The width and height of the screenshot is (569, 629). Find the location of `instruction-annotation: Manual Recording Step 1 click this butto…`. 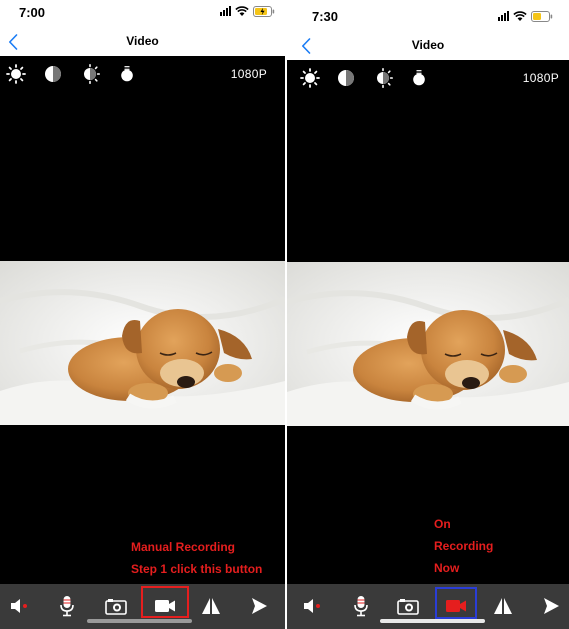

instruction-annotation: Manual Recording Step 1 click this butto… is located at coordinates (196, 558).